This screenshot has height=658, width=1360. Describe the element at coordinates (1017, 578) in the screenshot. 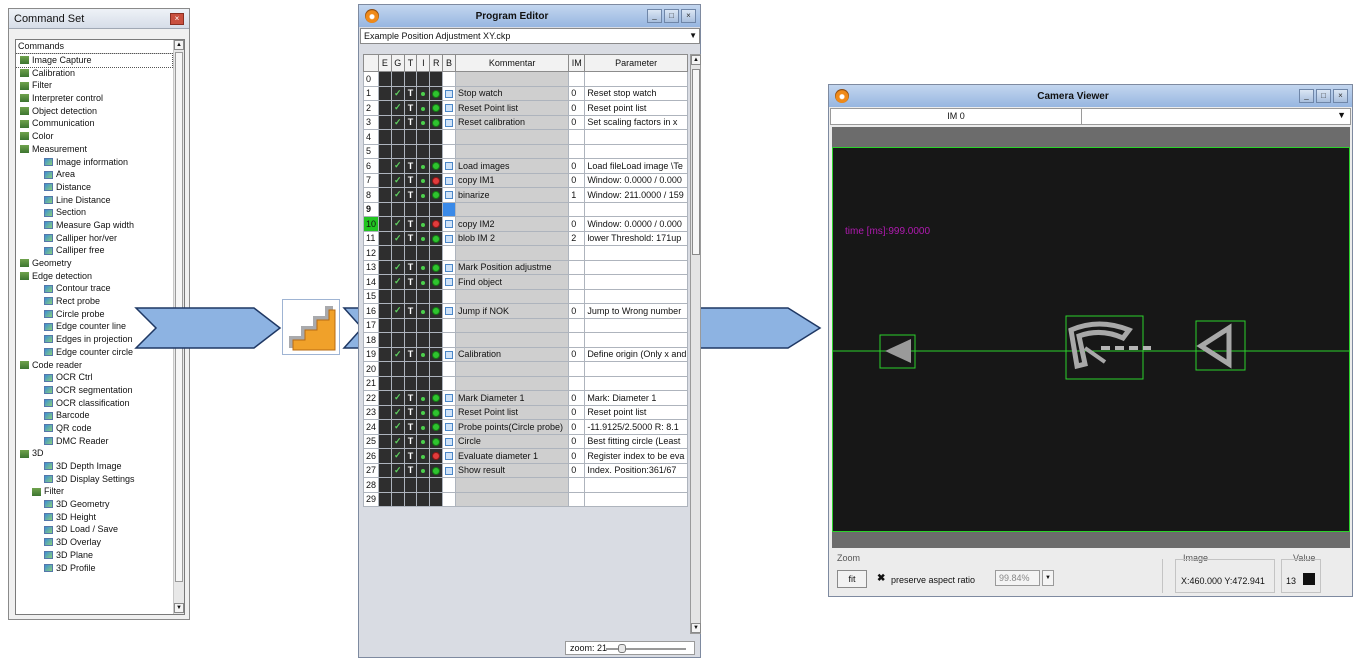

I see `zoom-input: 99.84%` at that location.